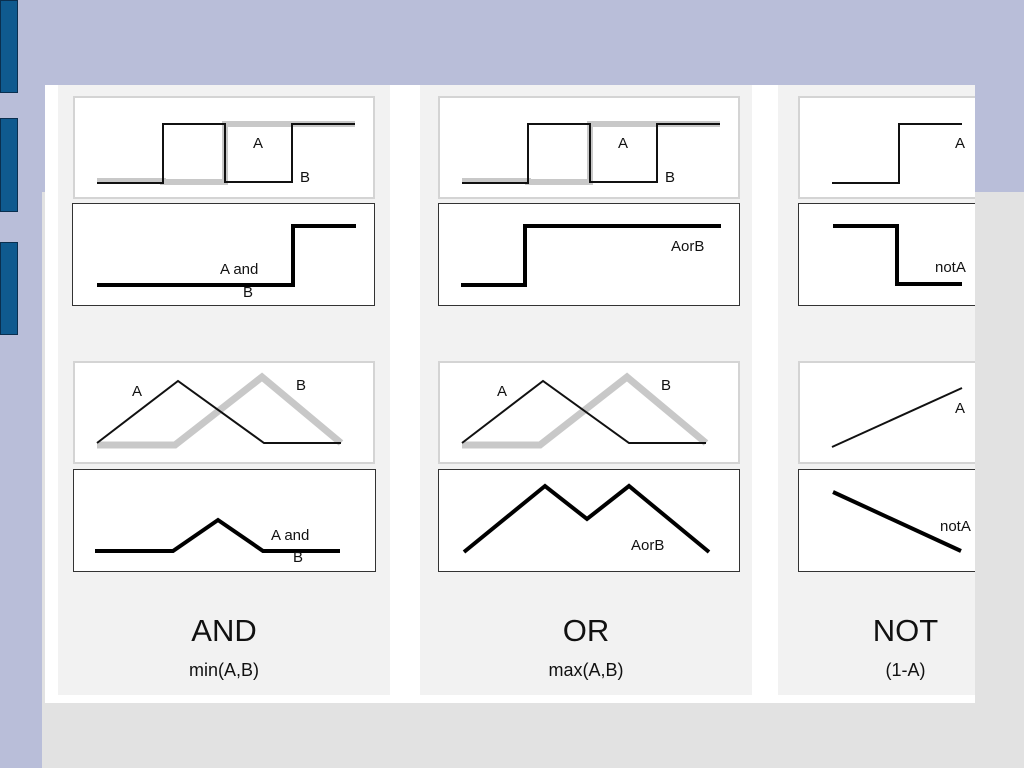  I want to click on or-fuzzy-inputs-plot: A B, so click(585, 410).